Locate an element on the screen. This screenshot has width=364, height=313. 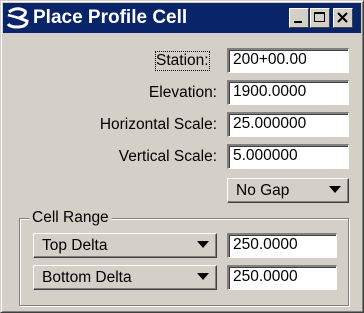
station-label: Station: is located at coordinates (182, 61).